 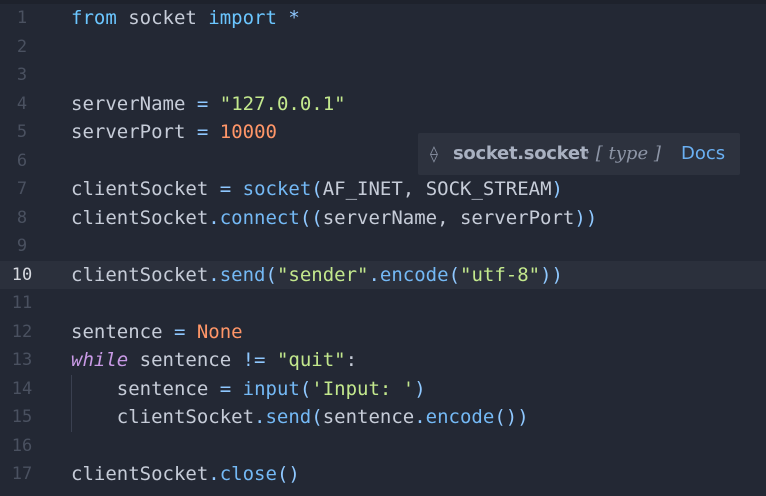 I want to click on code-line: 1 from socket import *, so click(x=383, y=18).